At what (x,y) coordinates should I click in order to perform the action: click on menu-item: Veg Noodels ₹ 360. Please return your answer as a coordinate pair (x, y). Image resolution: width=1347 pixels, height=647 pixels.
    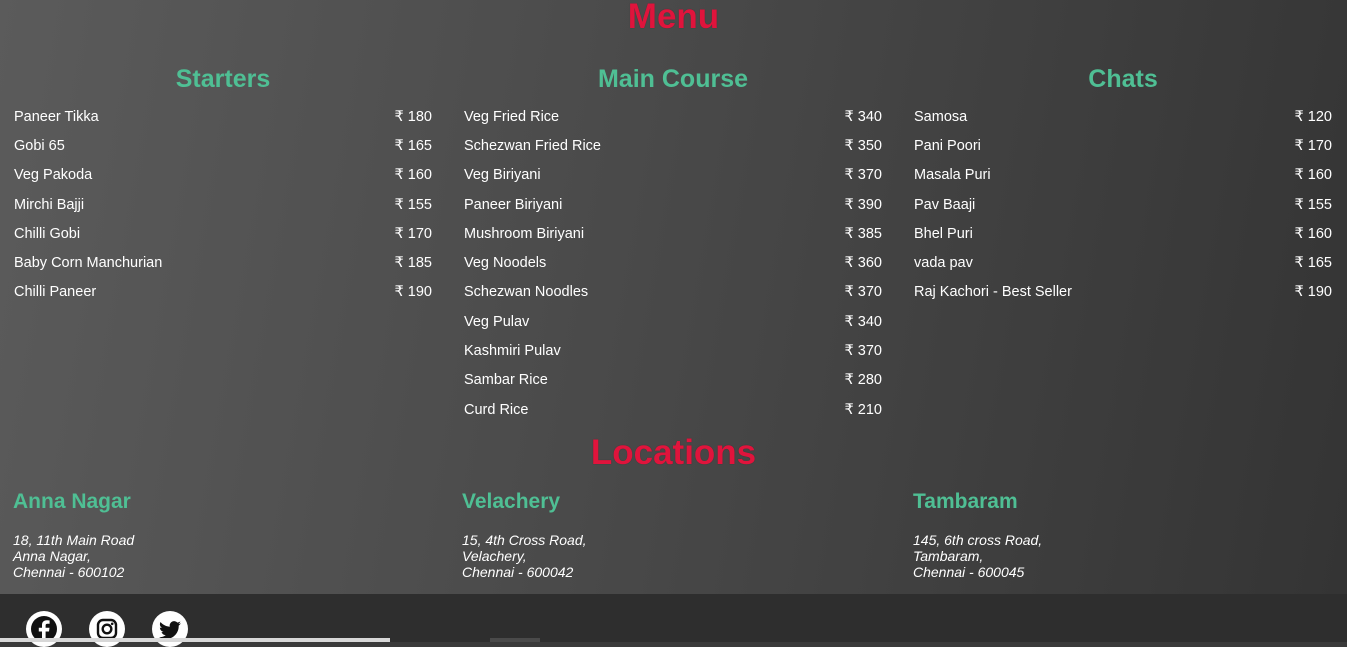
    Looking at the image, I should click on (673, 262).